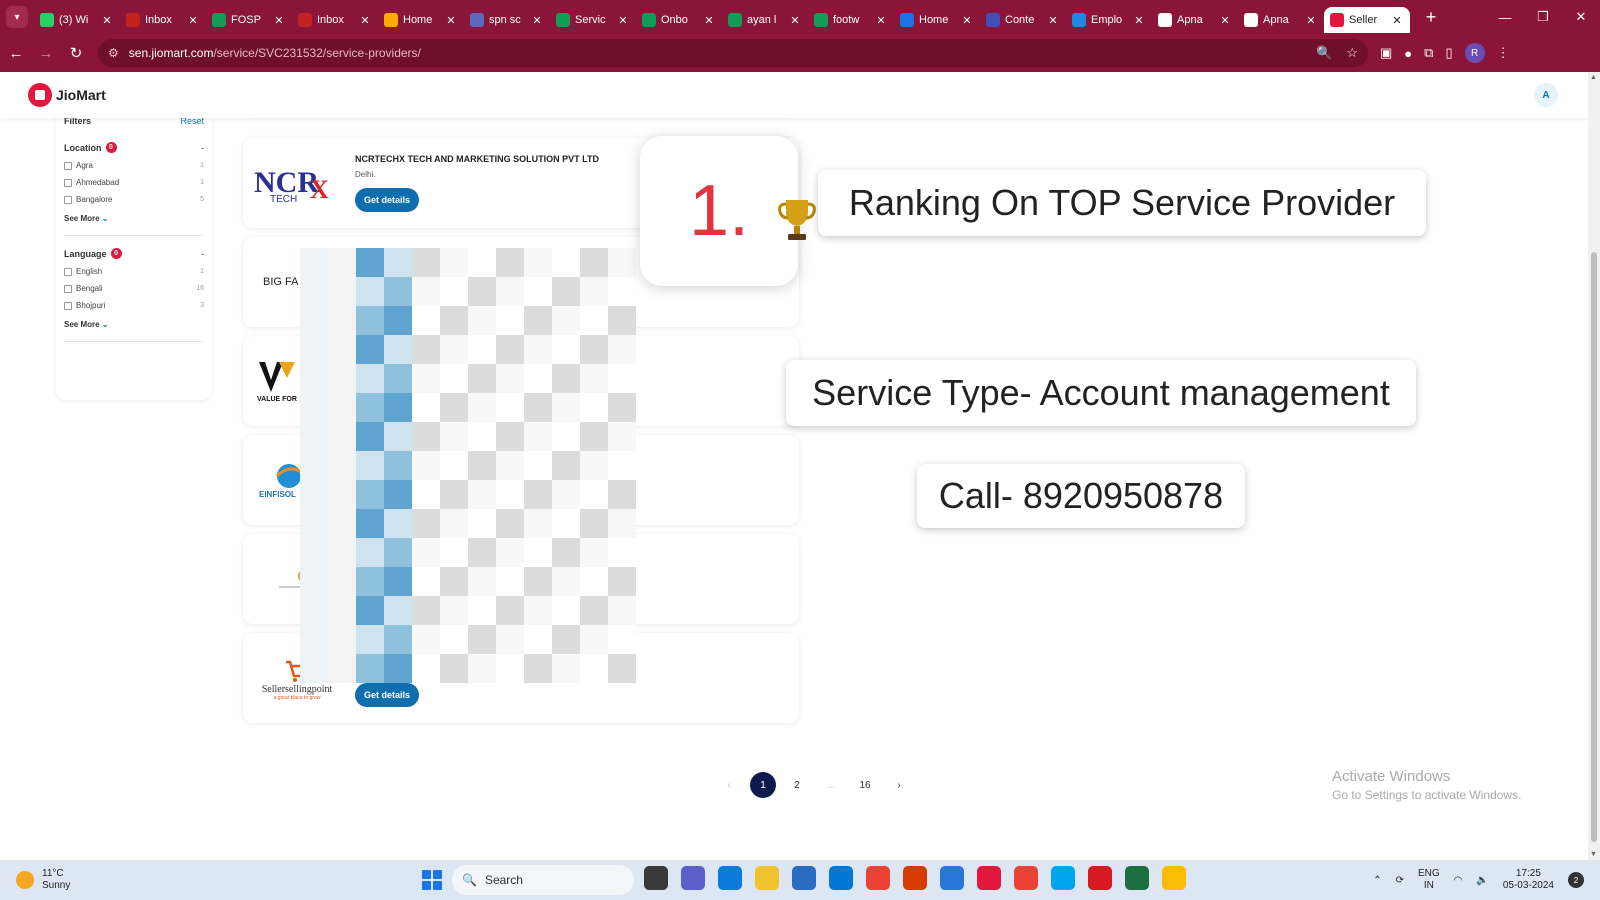 The image size is (1600, 900). Describe the element at coordinates (899, 785) in the screenshot. I see `next-page-button: ›` at that location.